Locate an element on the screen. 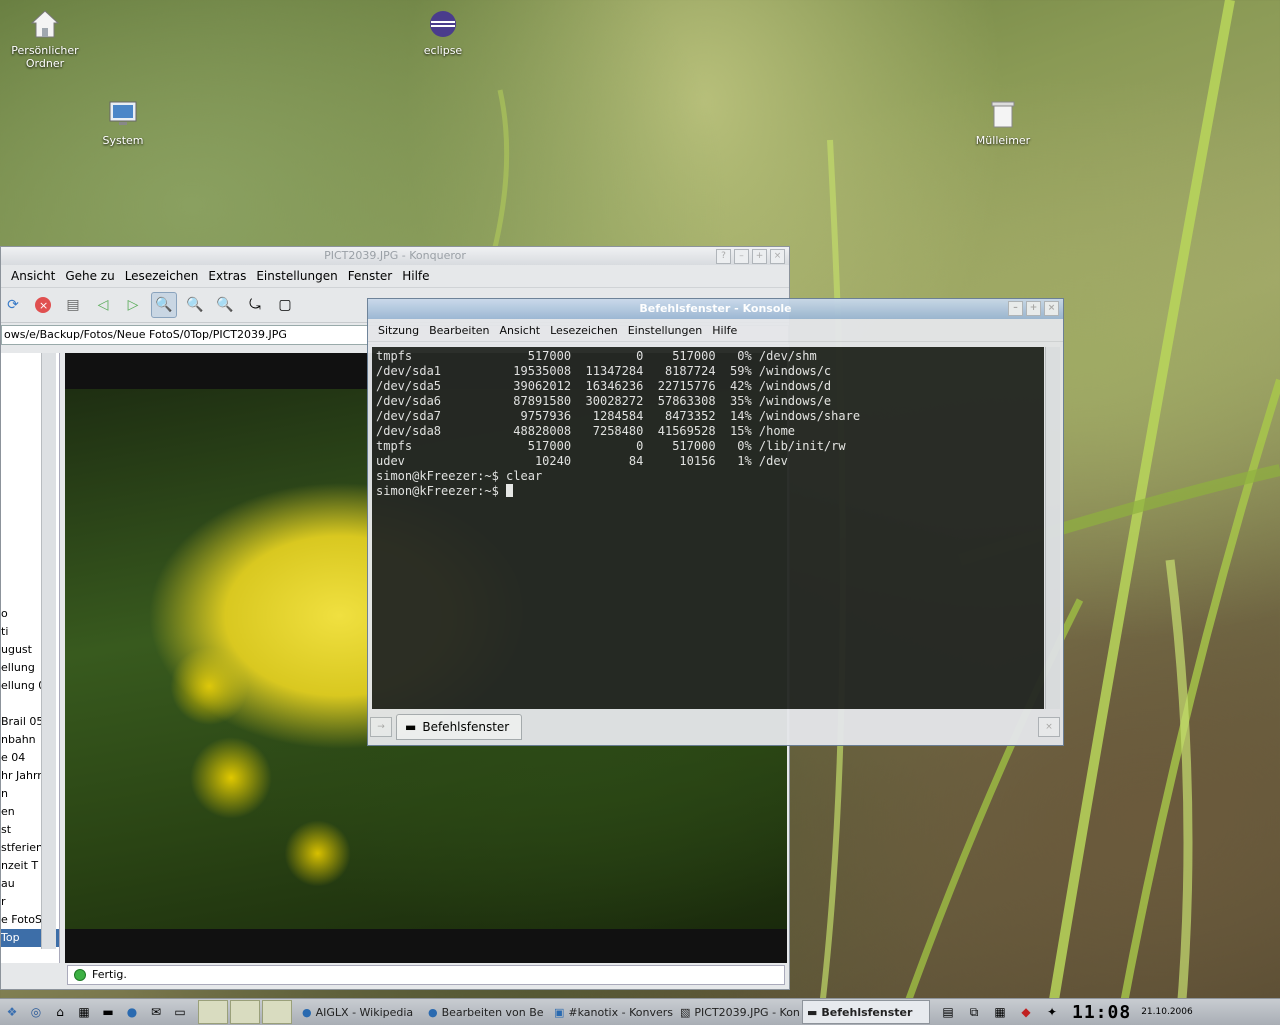 The image size is (1280, 1025). desktop-icon-eclipse: eclipse is located at coordinates (443, 32).